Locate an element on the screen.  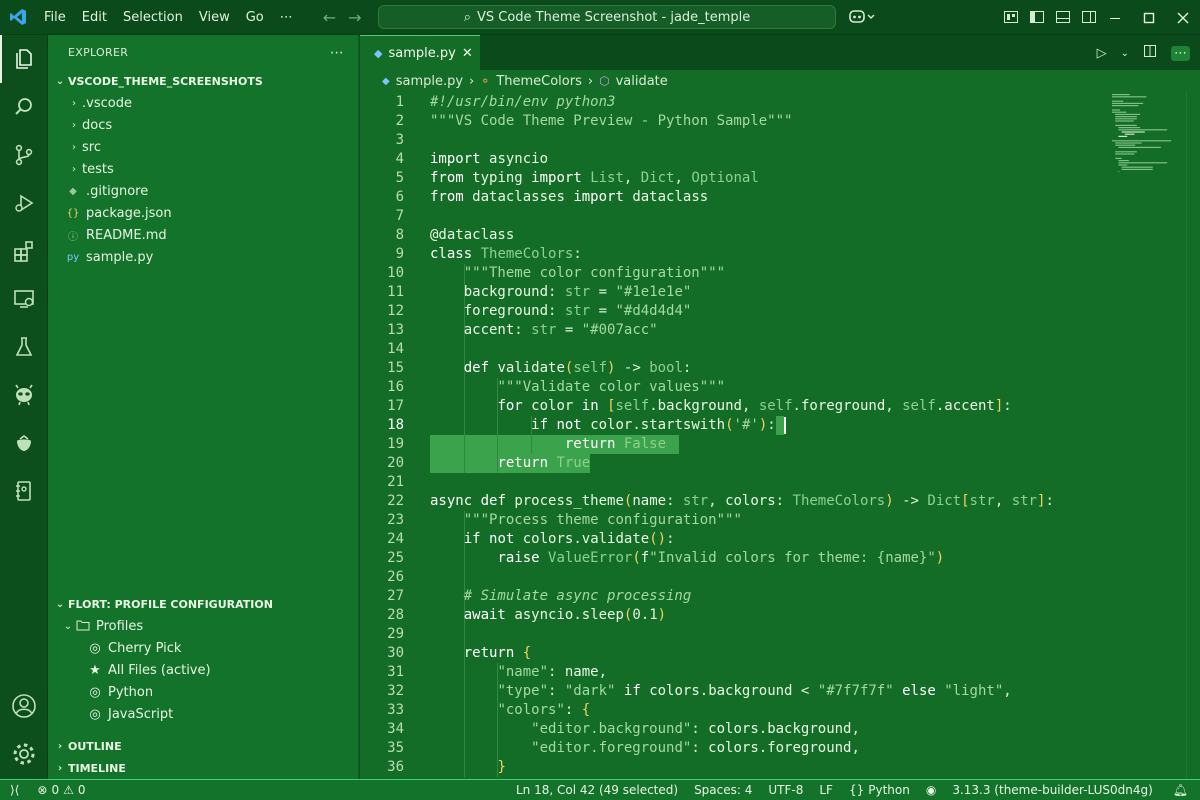
line-number: 29 is located at coordinates (395, 634).